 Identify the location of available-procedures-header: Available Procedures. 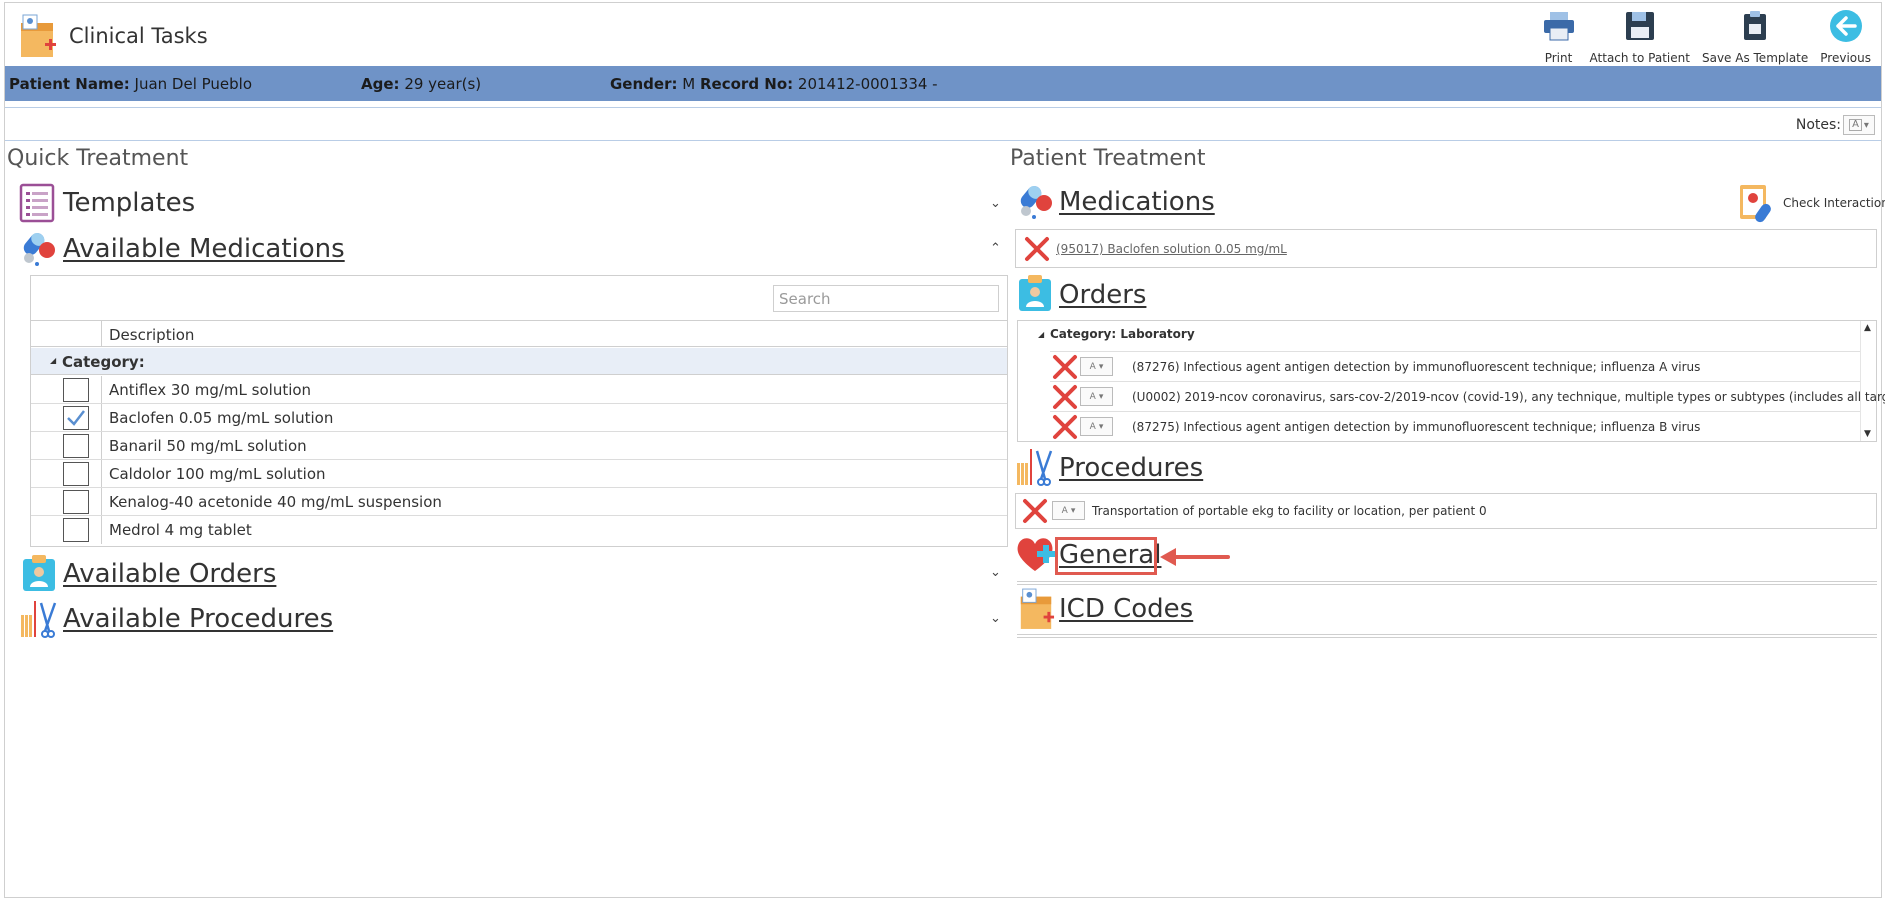
(198, 619).